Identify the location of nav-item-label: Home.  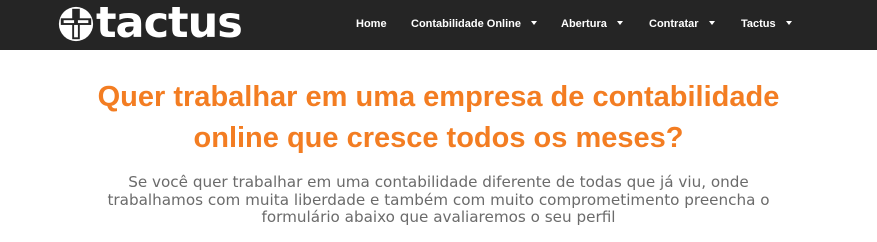
(371, 24).